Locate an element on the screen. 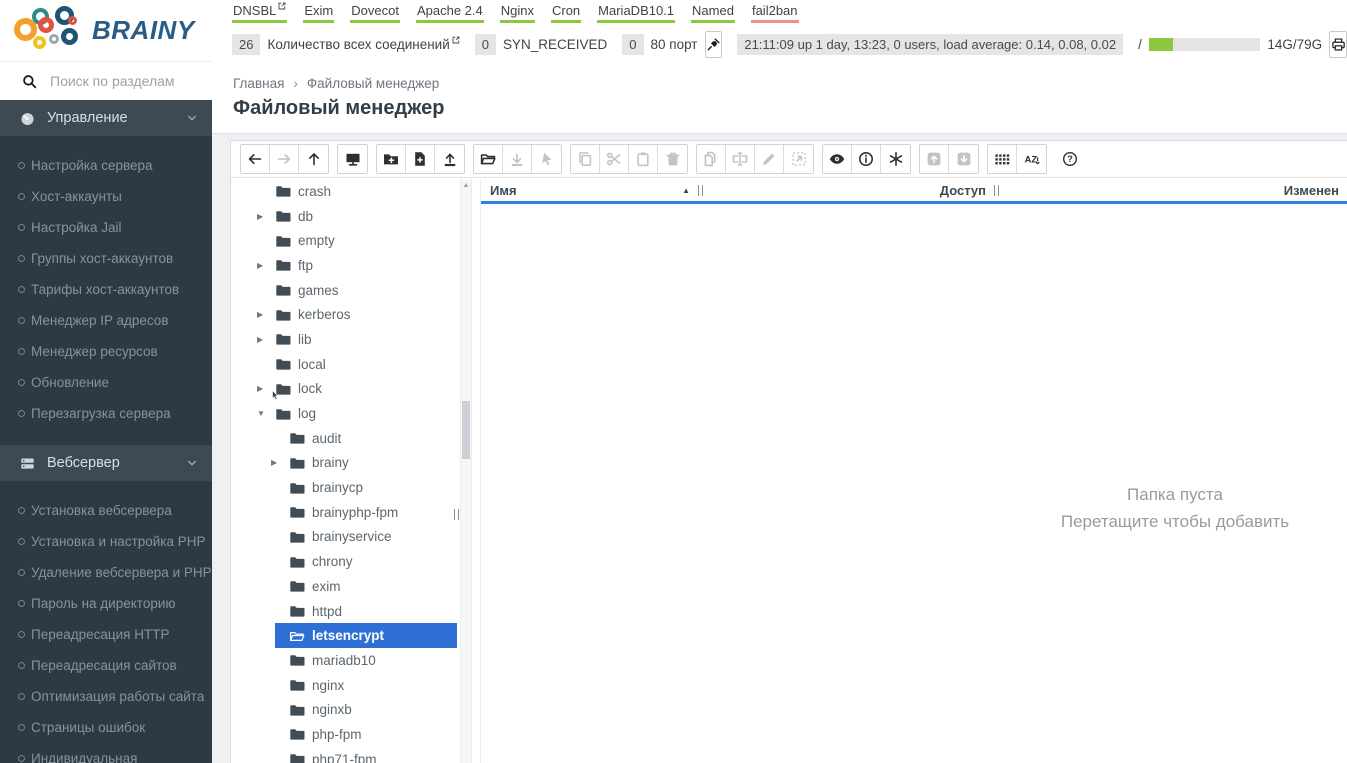 This screenshot has width=1347, height=763. tree-item-body: games is located at coordinates (359, 290).